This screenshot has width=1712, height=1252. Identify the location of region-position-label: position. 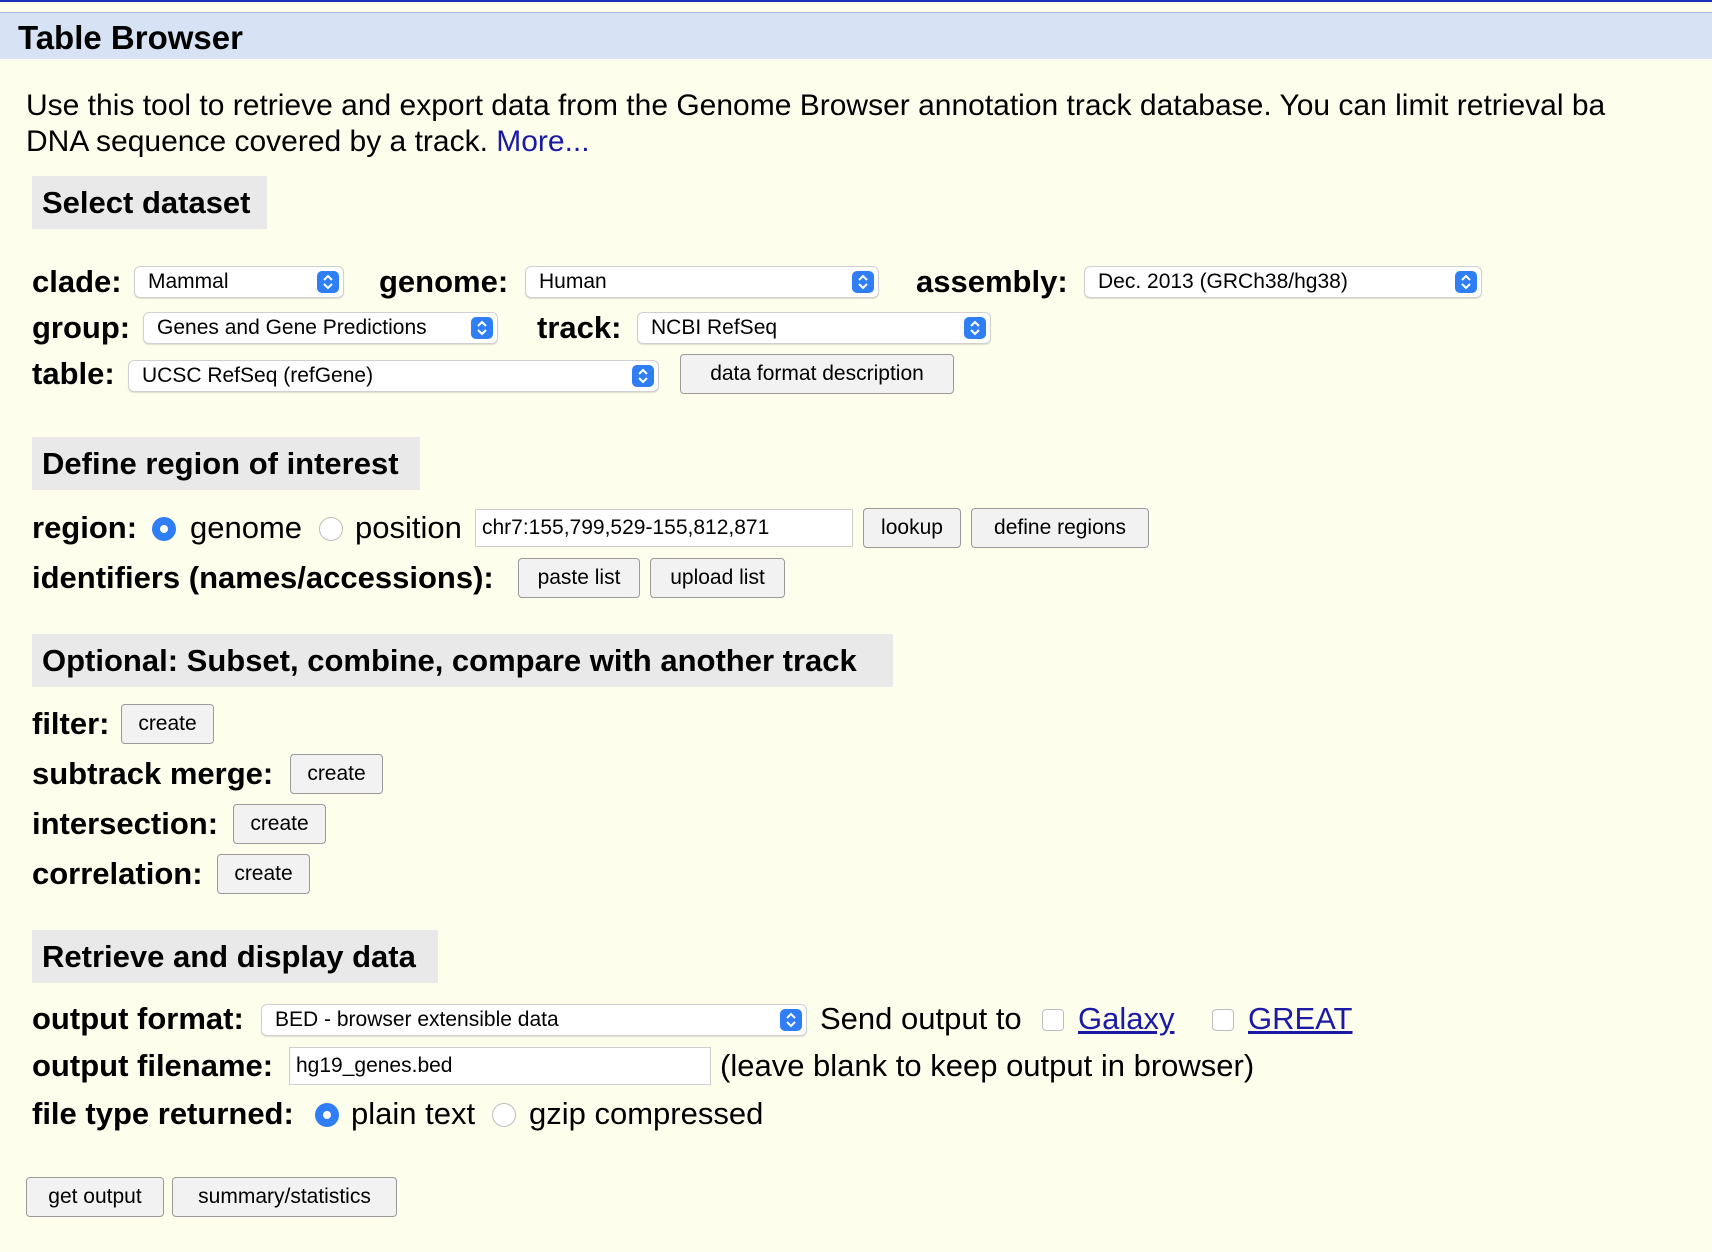
(408, 527).